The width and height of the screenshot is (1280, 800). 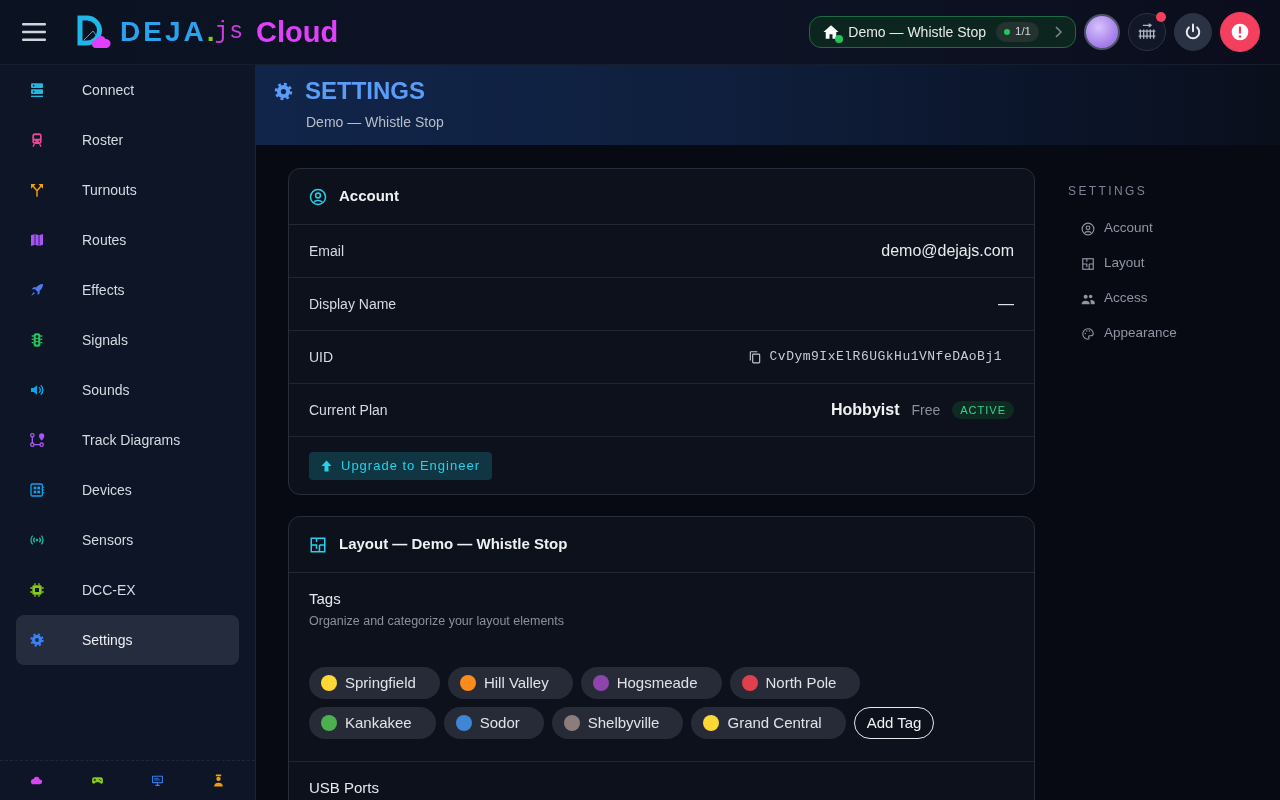 What do you see at coordinates (983, 410) in the screenshot?
I see `status-badge: ACTIVE` at bounding box center [983, 410].